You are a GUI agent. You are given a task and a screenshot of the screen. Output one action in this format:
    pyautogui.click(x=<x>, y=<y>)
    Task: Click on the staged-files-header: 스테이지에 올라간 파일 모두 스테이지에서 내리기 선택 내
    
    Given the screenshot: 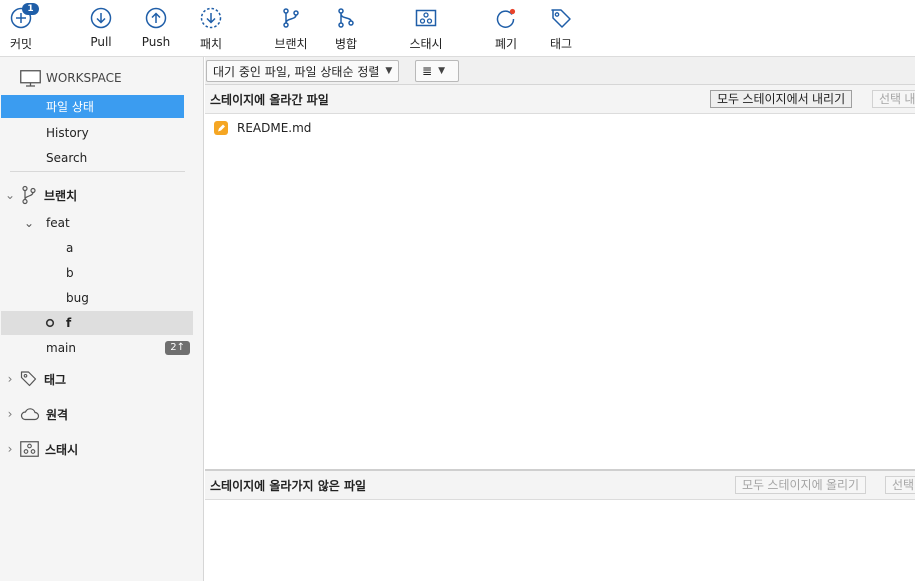 What is the action you would take?
    pyautogui.click(x=560, y=99)
    